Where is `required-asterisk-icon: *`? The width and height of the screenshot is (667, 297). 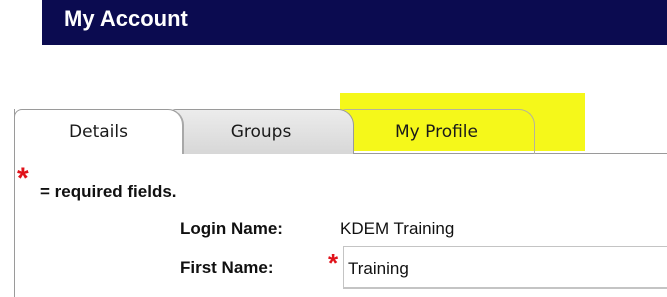 required-asterisk-icon: * is located at coordinates (23, 178).